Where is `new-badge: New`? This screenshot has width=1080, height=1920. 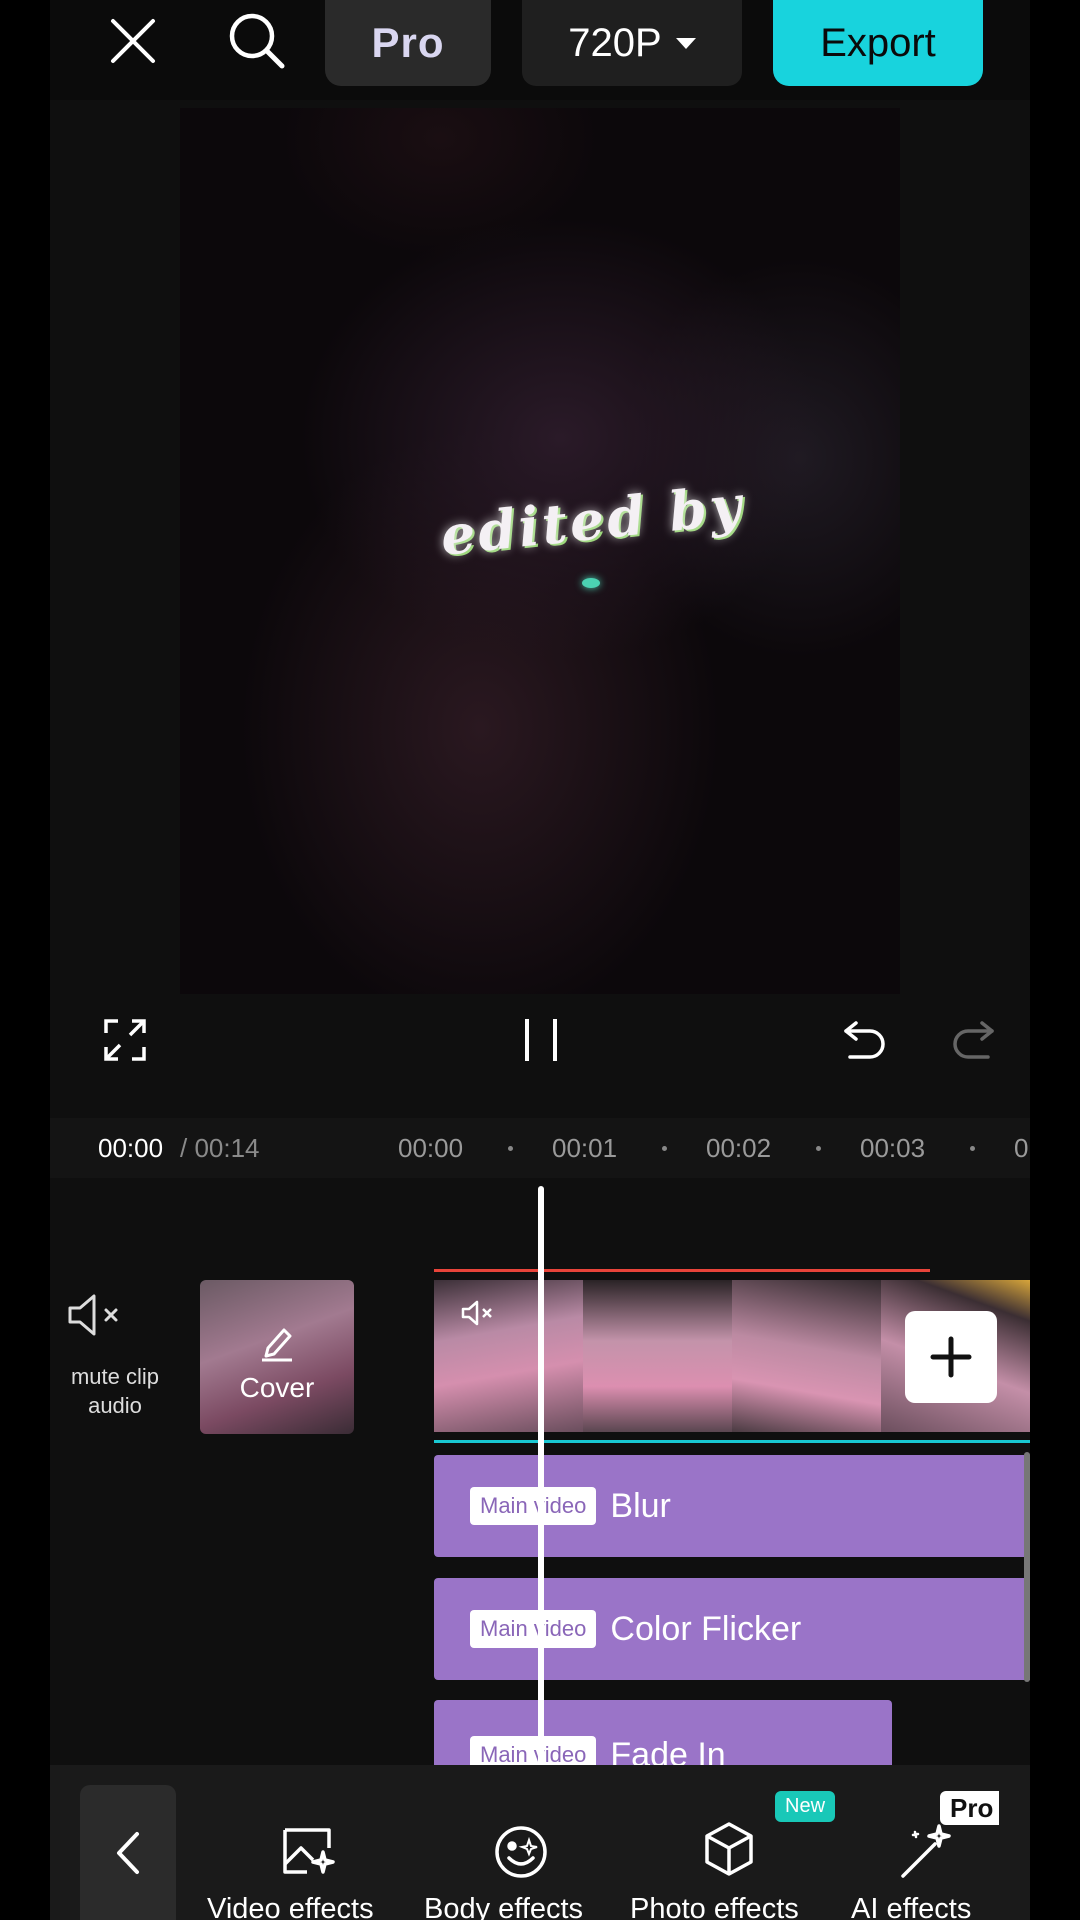
new-badge: New is located at coordinates (805, 1806).